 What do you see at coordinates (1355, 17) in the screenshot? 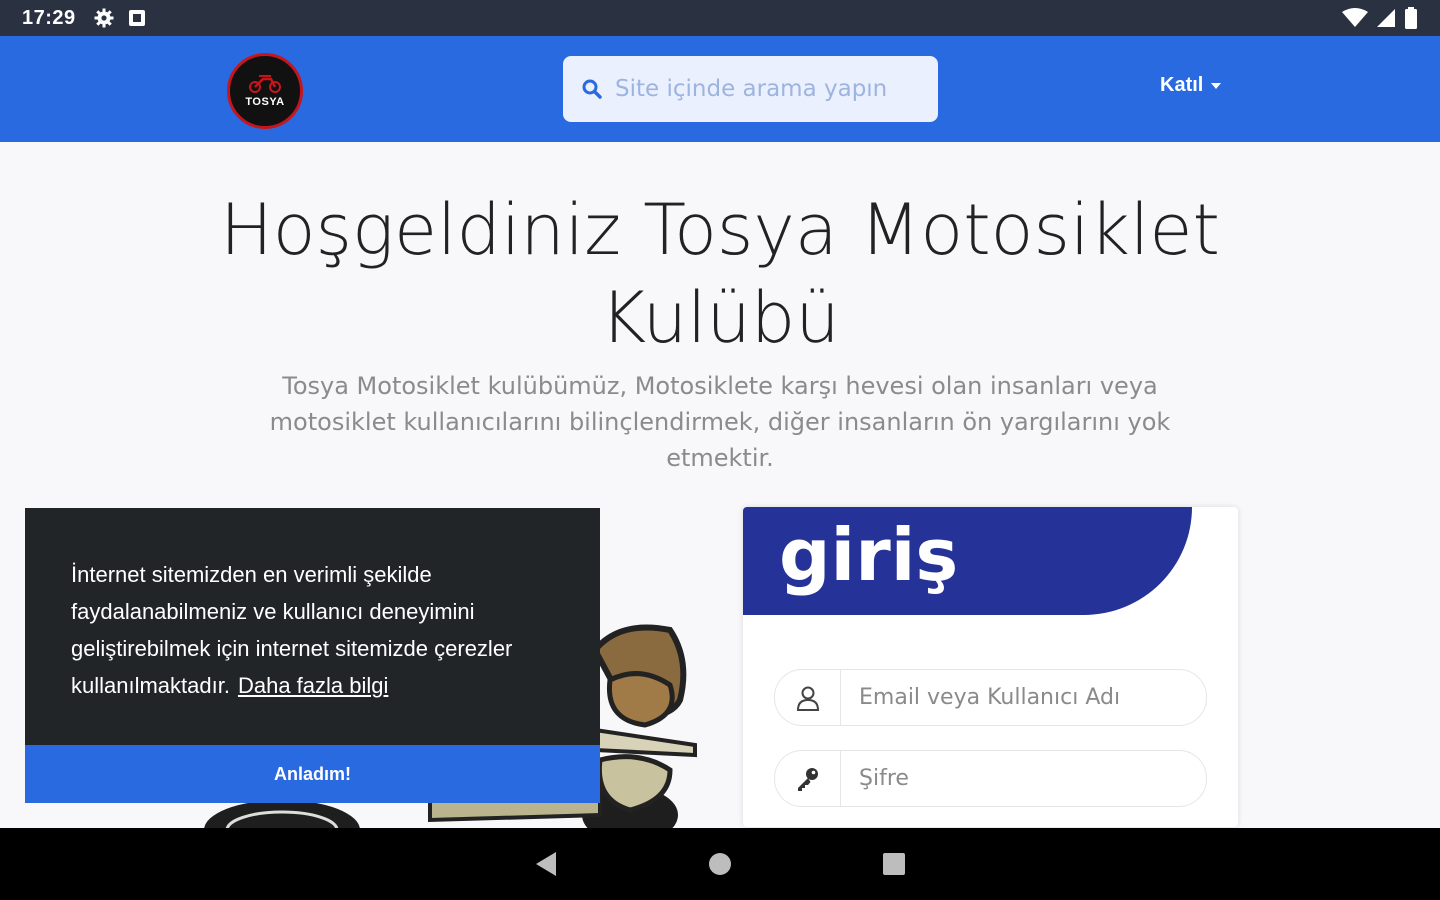
I see `wifi-icon` at bounding box center [1355, 17].